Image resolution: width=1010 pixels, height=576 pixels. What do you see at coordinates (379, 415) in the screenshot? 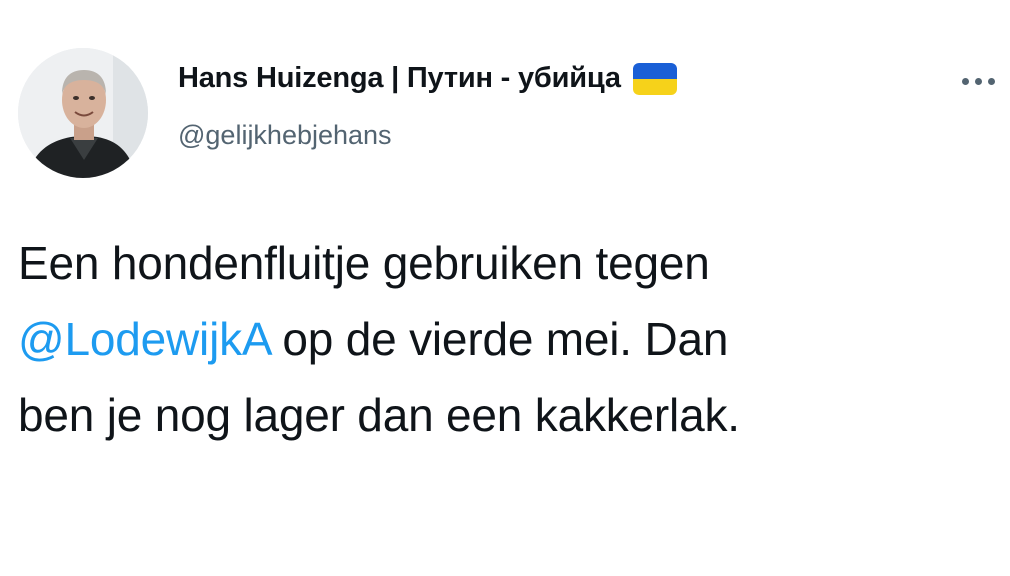
I see `tweet-line-3: ben je nog lager dan een kakkerlak.` at bounding box center [379, 415].